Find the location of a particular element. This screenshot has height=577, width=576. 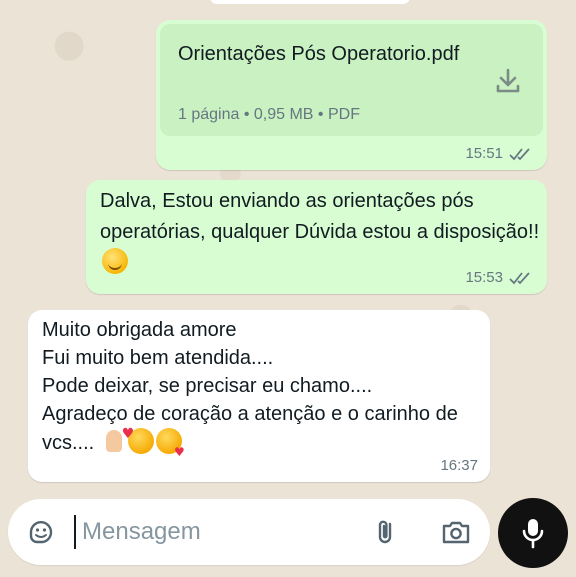

attach-icon is located at coordinates (386, 532).